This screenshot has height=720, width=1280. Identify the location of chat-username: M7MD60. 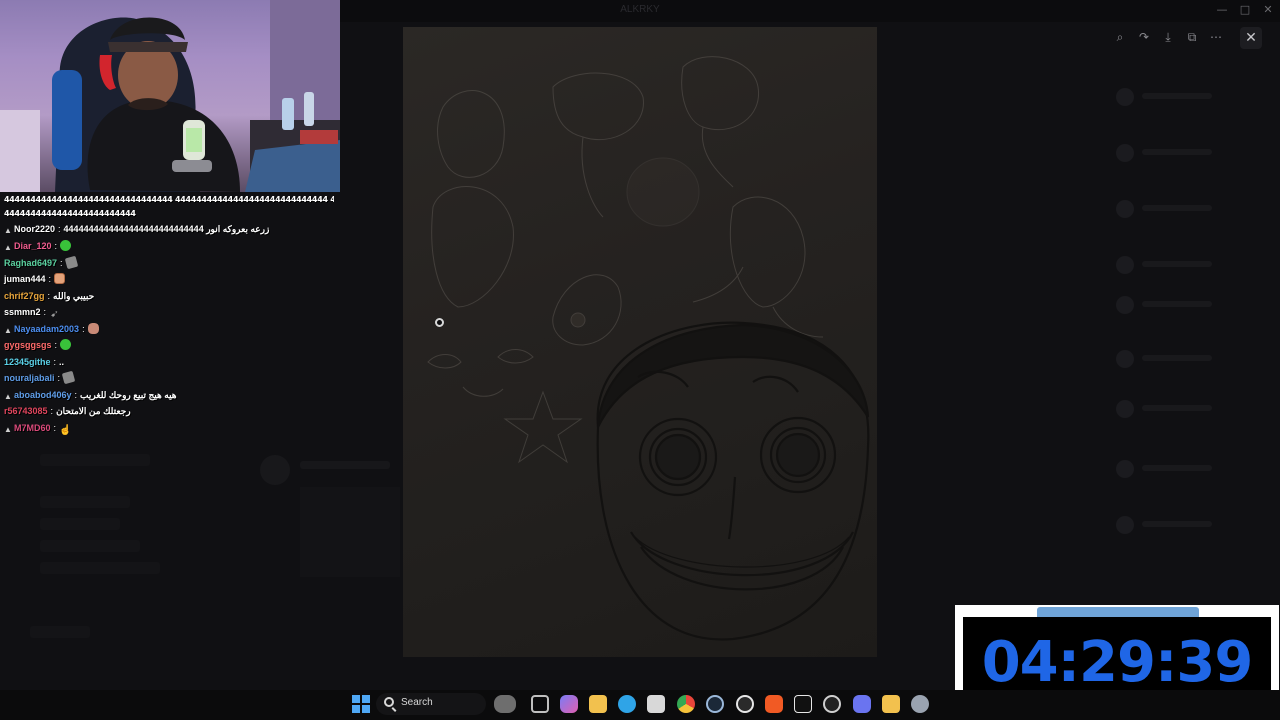
(32, 428).